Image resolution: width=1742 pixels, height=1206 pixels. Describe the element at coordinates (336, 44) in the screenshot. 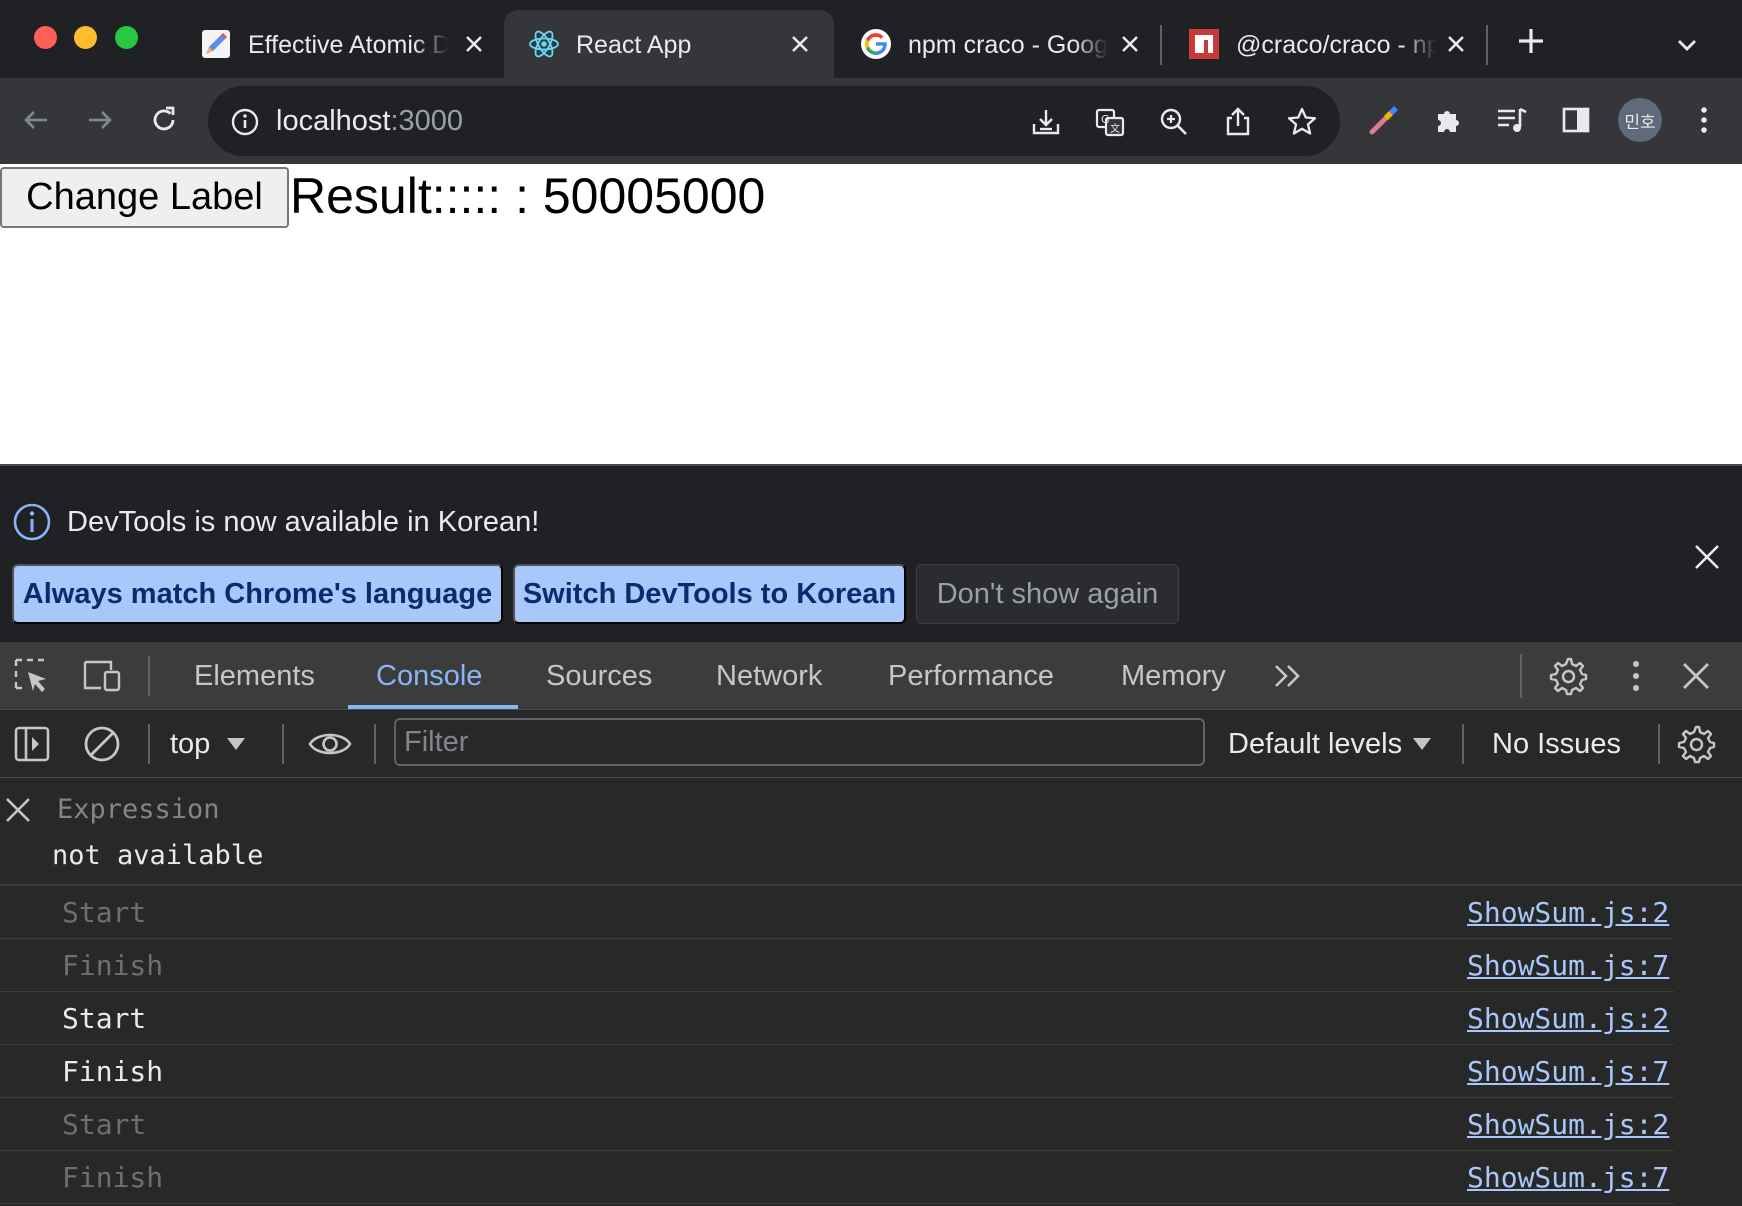

I see `browser-tab: Effective Atomic Design` at that location.